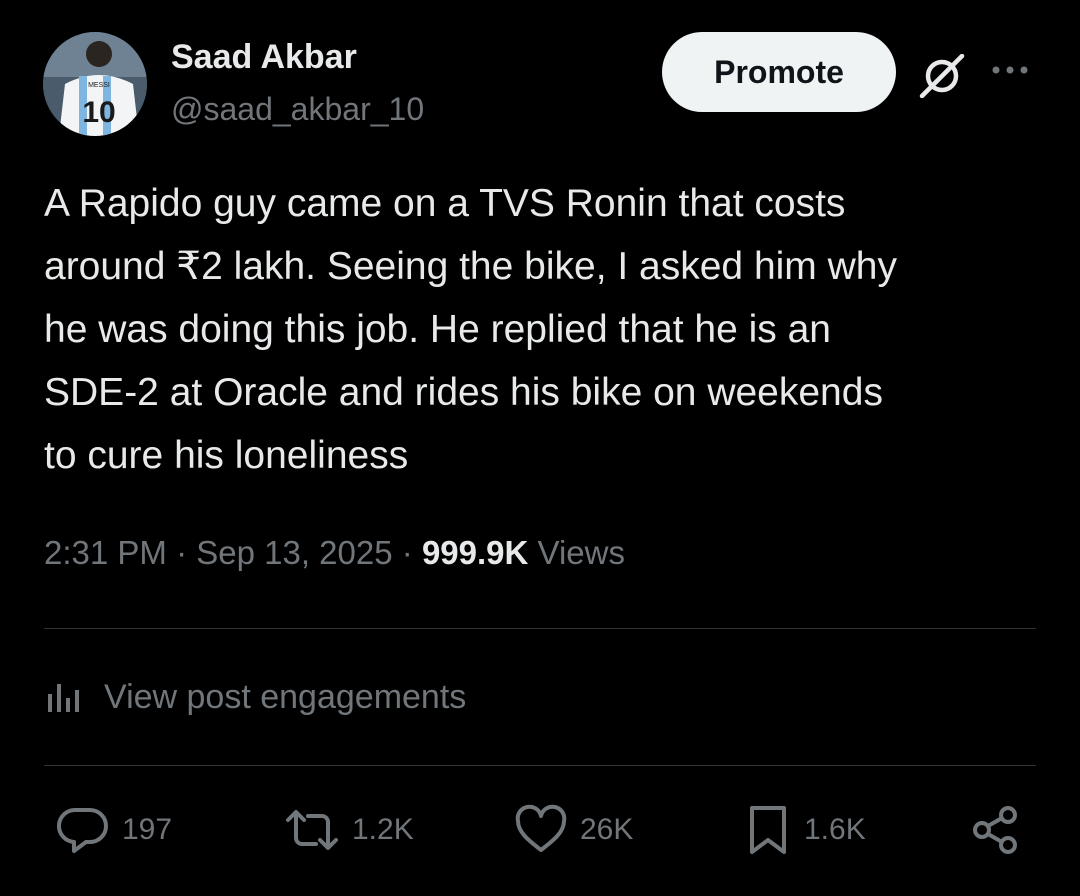 This screenshot has height=896, width=1080. Describe the element at coordinates (383, 829) in the screenshot. I see `repost-count: 1.2K` at that location.